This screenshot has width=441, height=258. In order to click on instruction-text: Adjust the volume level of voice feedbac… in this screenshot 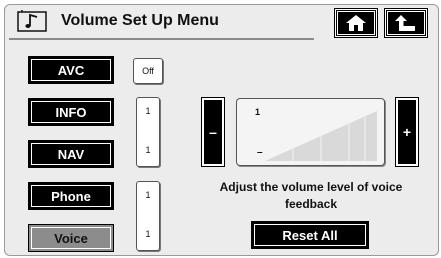, I will do `click(311, 195)`.